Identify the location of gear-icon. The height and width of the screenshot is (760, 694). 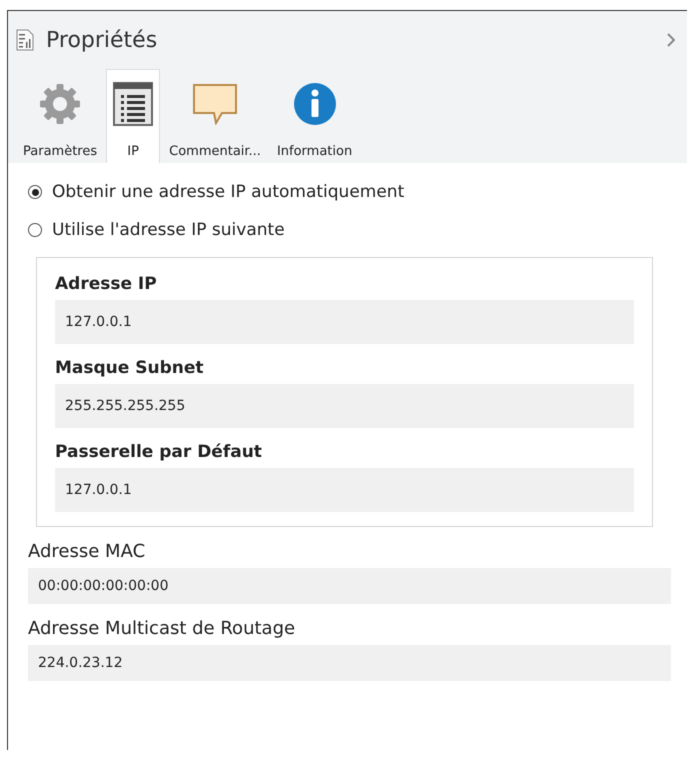
(60, 104).